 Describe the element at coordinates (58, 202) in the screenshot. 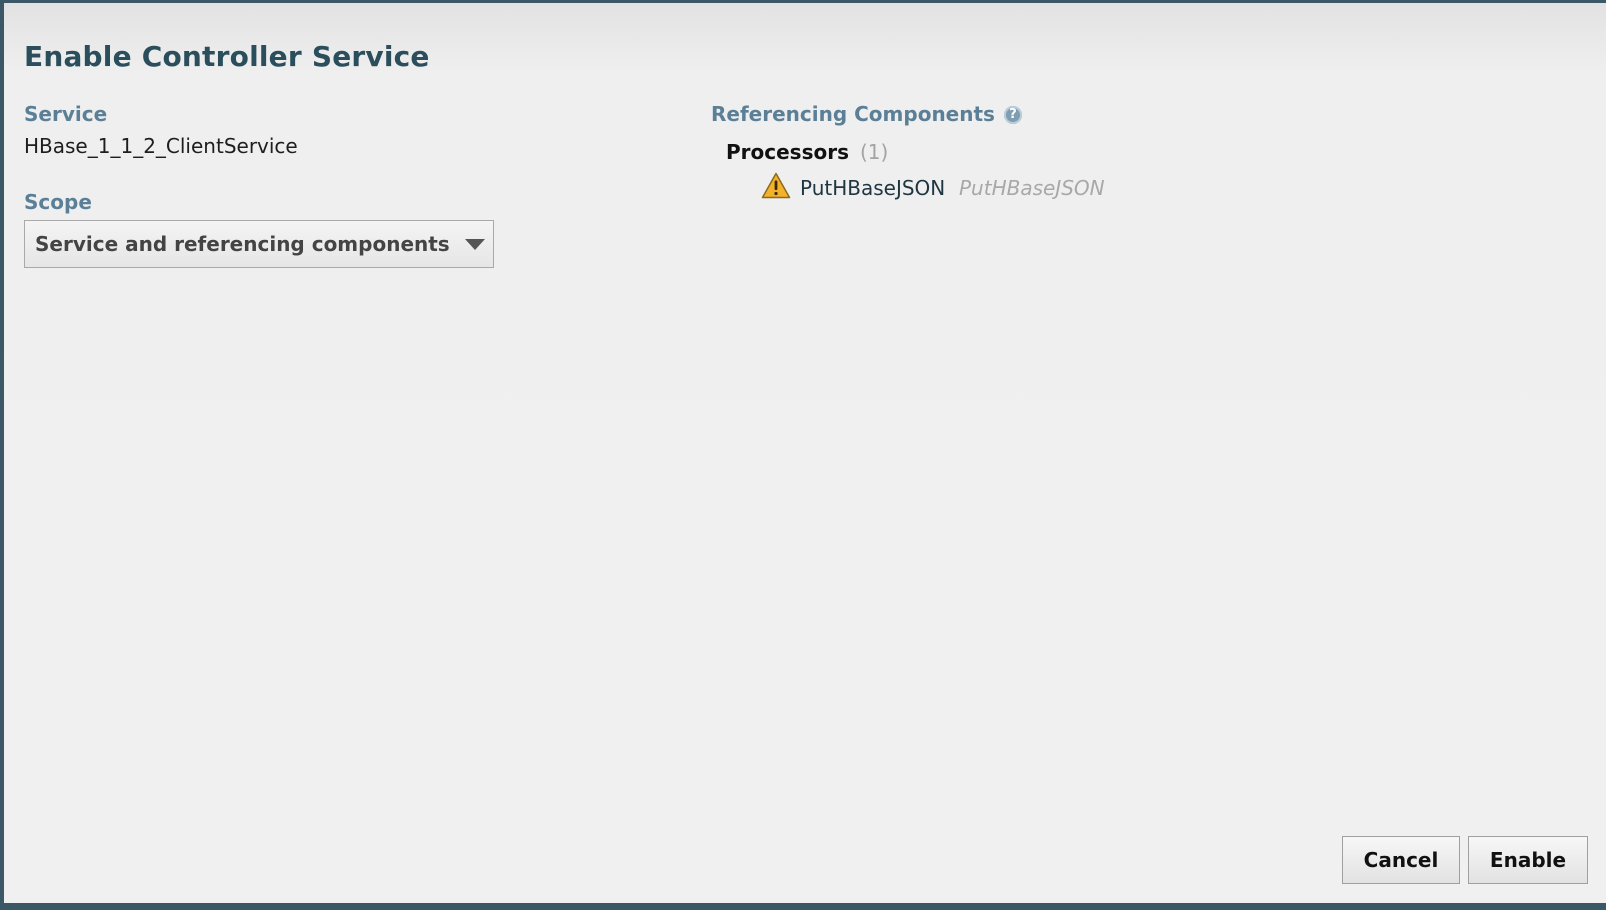

I see `scope-label: Scope` at that location.